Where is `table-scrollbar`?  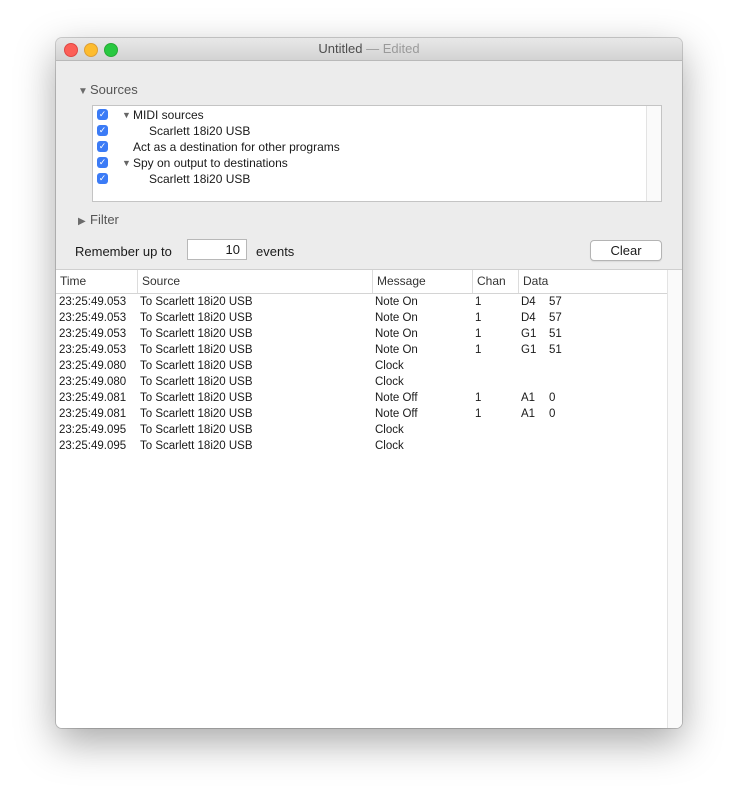
table-scrollbar is located at coordinates (674, 499).